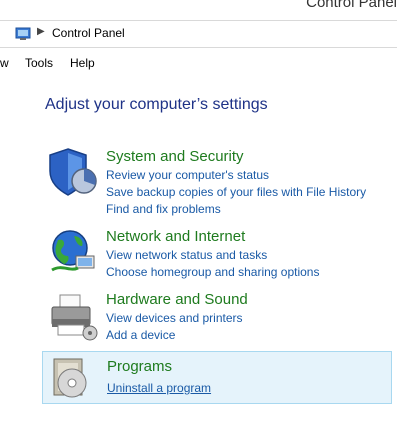  Describe the element at coordinates (186, 255) in the screenshot. I see `link-network-status: View network status and tasks` at that location.